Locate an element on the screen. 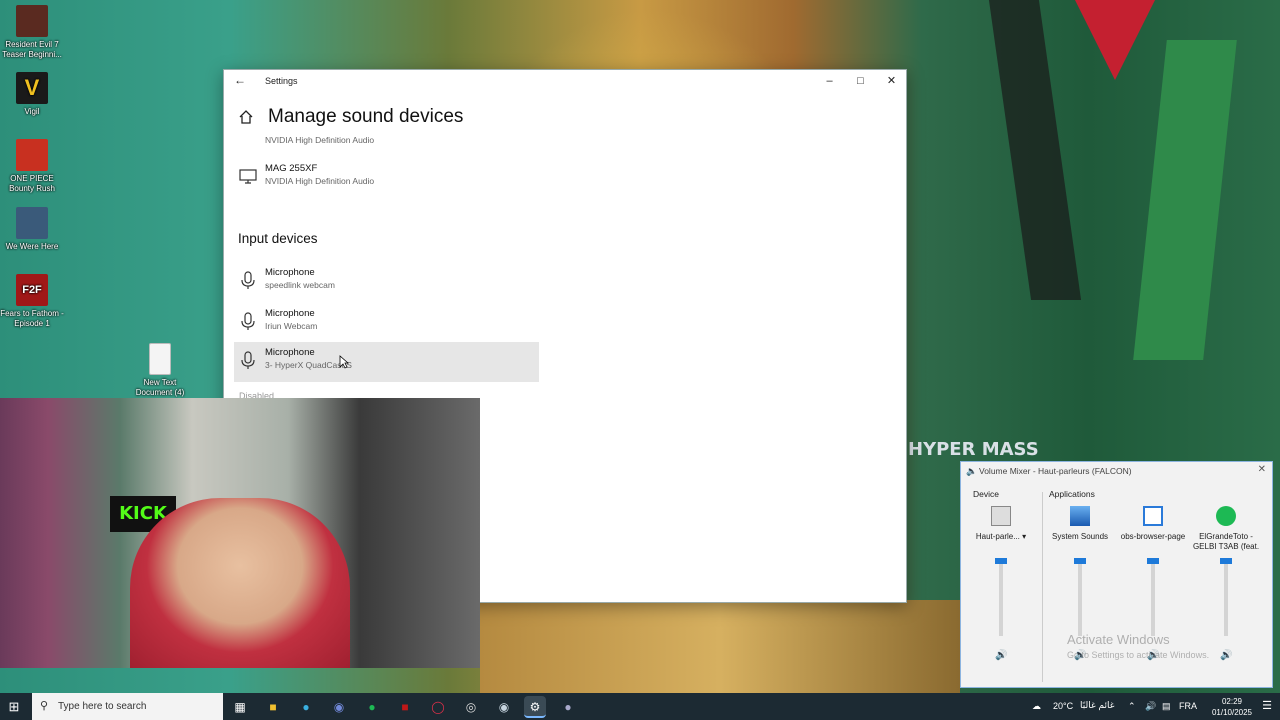 The image size is (1280, 720). desktop-icon-label: We Were Here is located at coordinates (32, 246).